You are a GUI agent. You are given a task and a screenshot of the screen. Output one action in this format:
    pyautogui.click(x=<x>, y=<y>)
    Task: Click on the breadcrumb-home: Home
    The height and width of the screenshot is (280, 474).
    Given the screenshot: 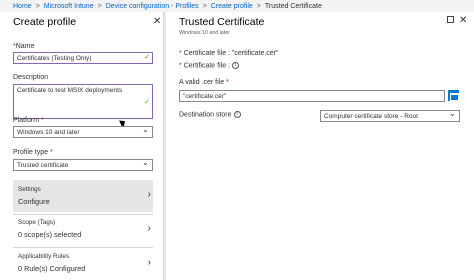 What is the action you would take?
    pyautogui.click(x=22, y=6)
    